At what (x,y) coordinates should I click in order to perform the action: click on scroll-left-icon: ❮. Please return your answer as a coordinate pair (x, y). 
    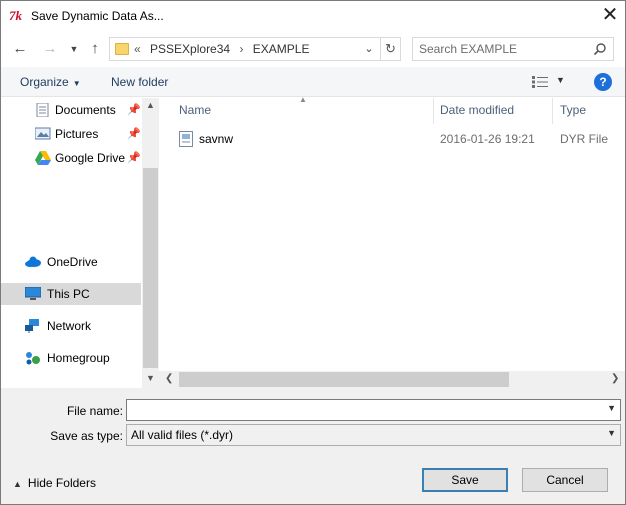
    Looking at the image, I should click on (169, 378).